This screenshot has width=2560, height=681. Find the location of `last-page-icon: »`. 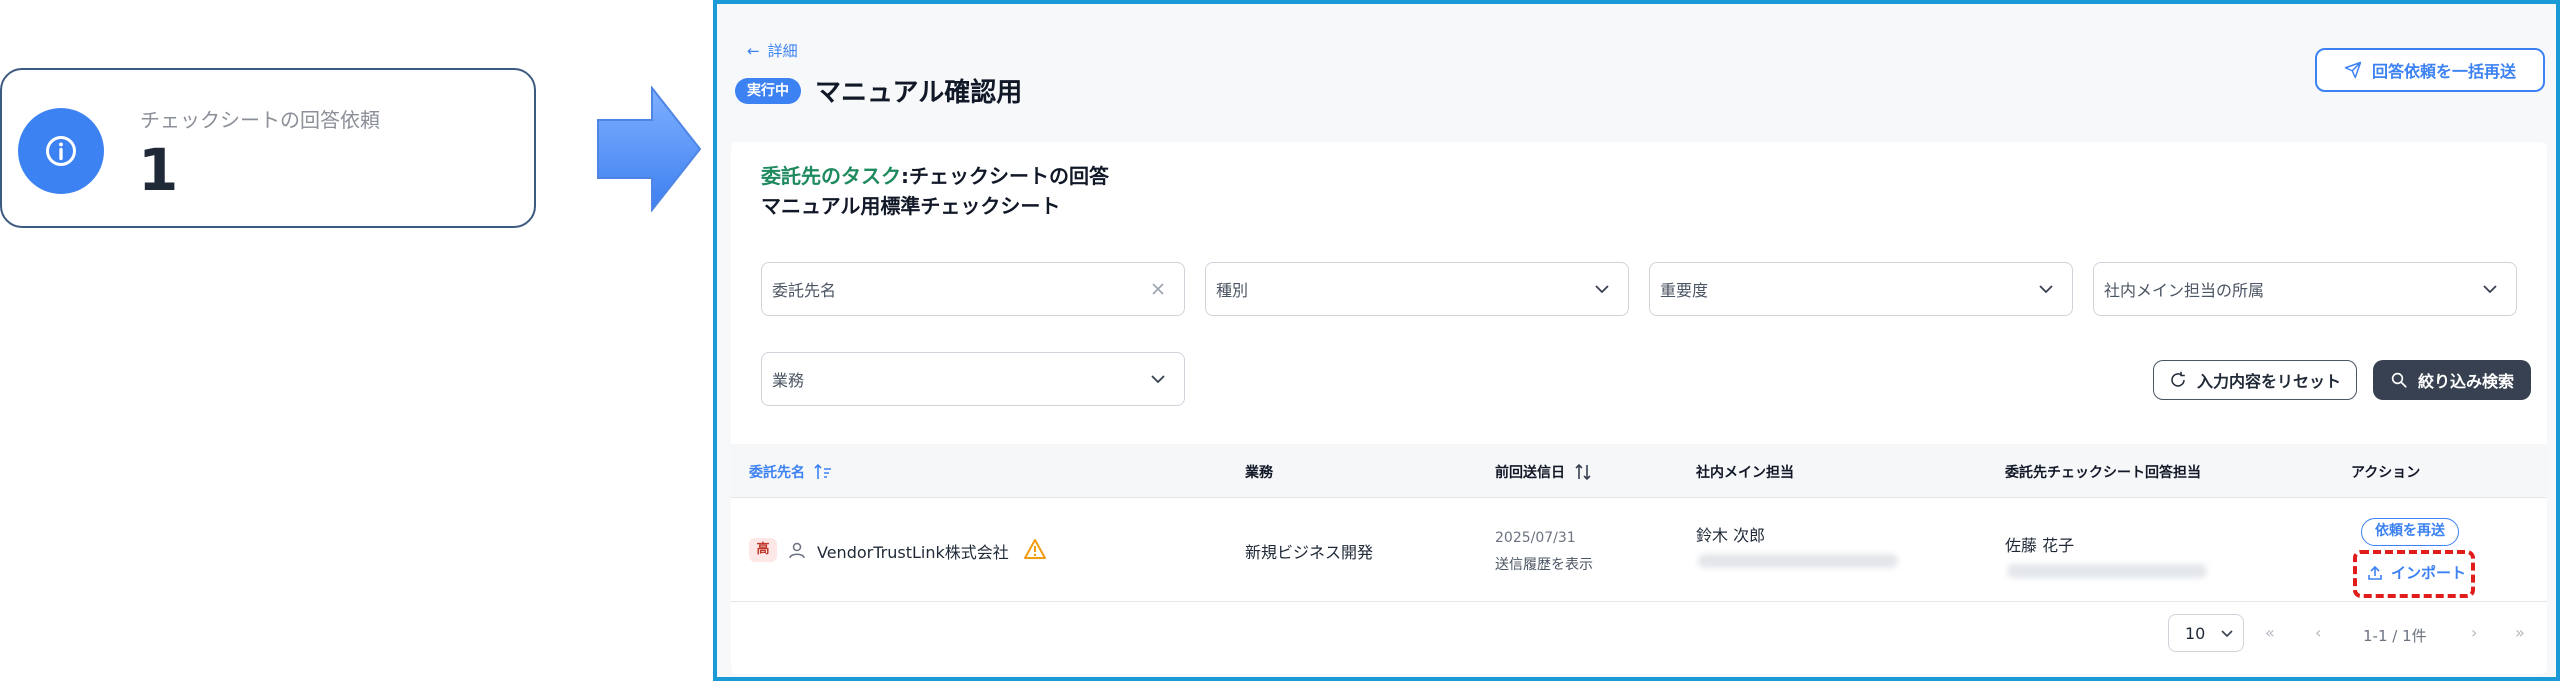

last-page-icon: » is located at coordinates (2520, 632).